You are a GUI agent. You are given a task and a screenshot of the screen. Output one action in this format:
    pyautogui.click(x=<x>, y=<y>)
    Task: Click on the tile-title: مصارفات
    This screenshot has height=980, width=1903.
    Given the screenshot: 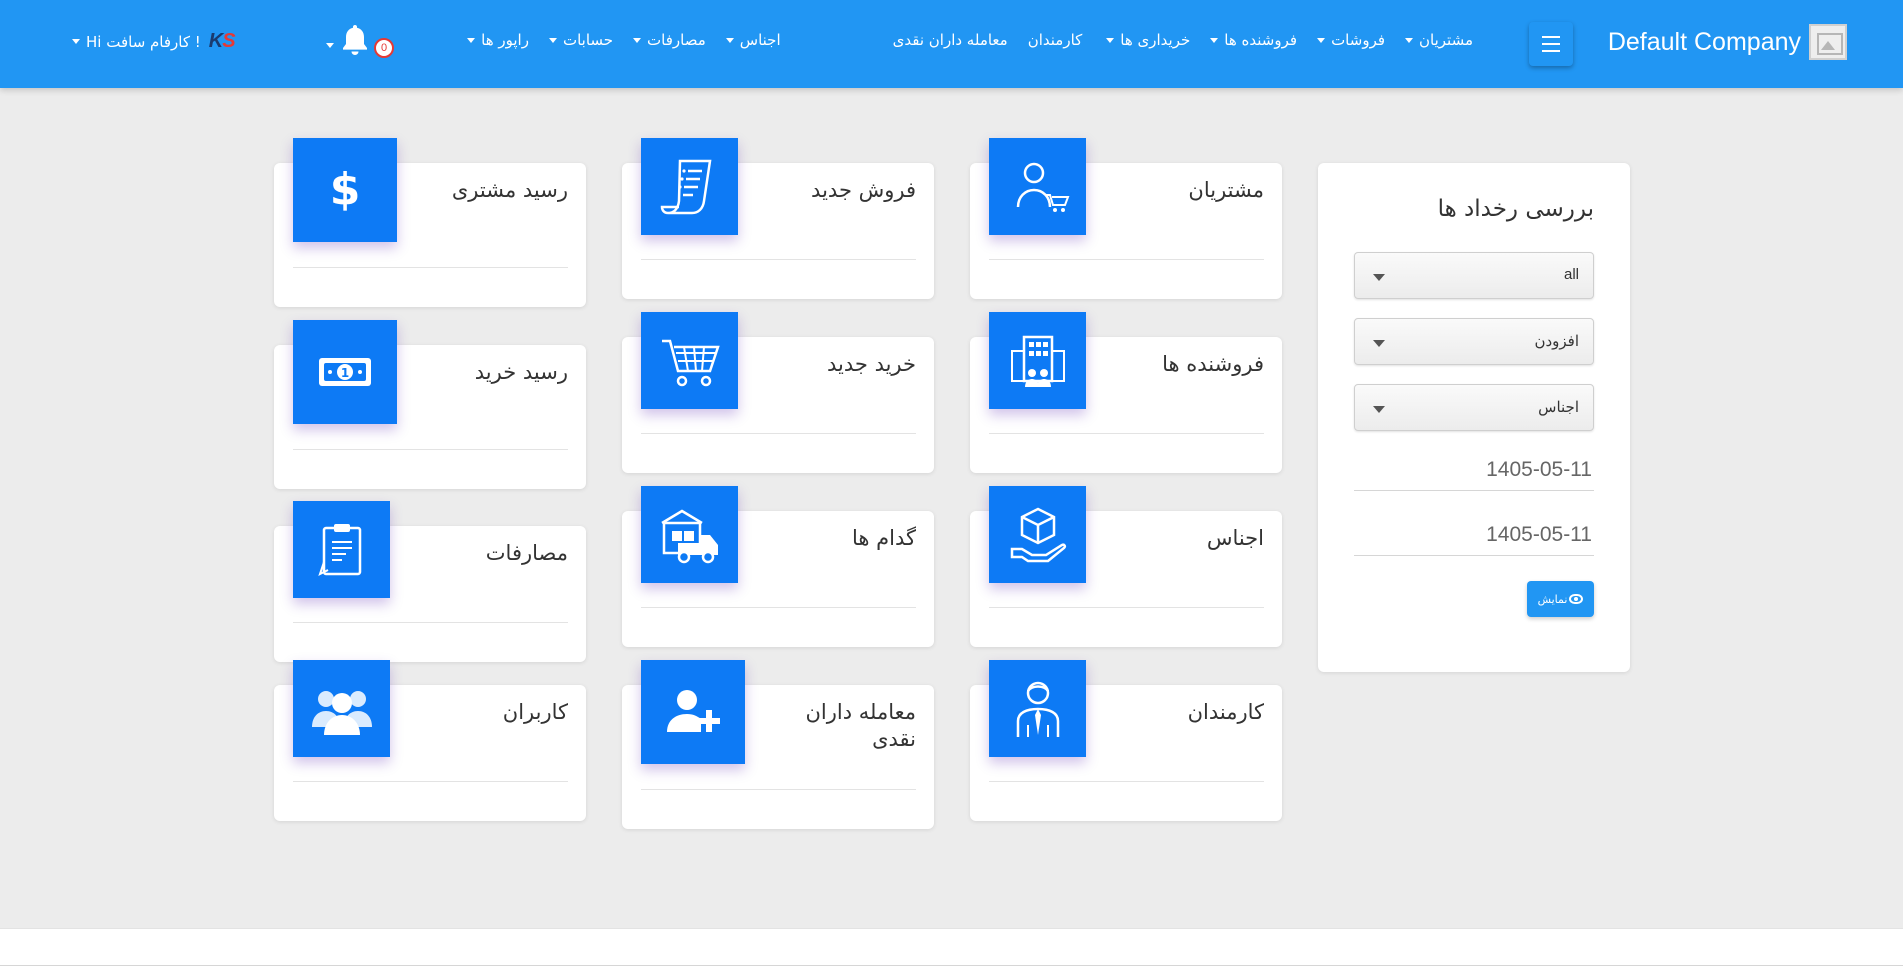 What is the action you would take?
    pyautogui.click(x=526, y=553)
    